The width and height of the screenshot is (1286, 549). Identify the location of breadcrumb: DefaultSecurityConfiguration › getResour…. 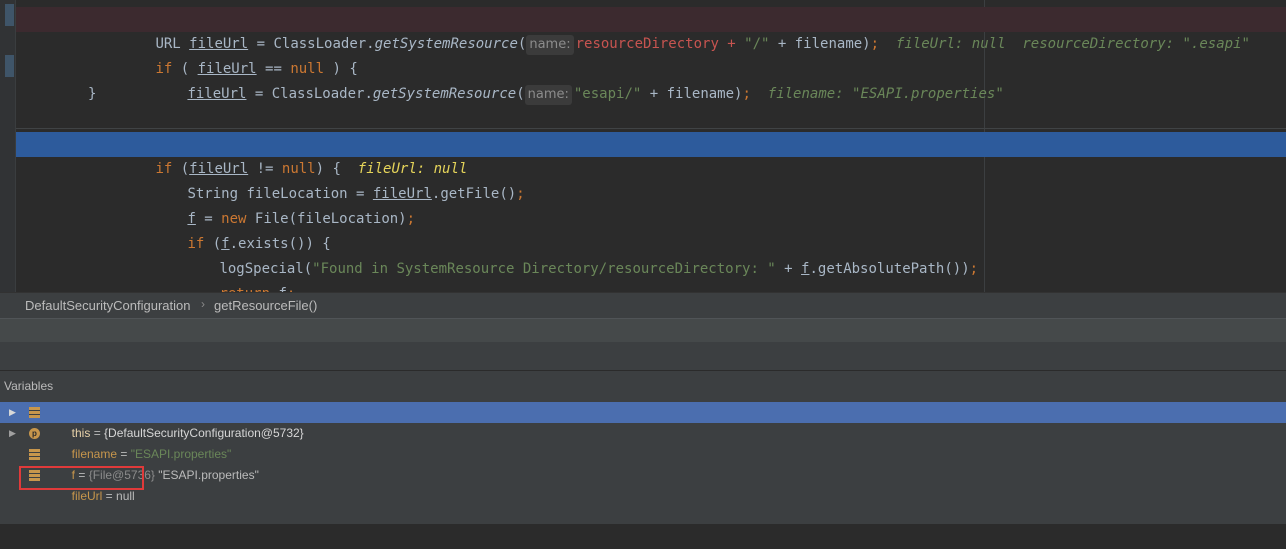
(643, 305).